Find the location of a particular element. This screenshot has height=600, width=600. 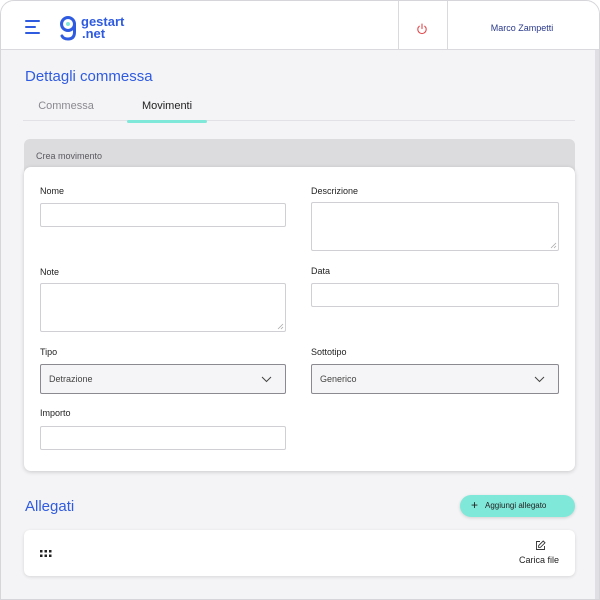

header-divider is located at coordinates (398, 25).